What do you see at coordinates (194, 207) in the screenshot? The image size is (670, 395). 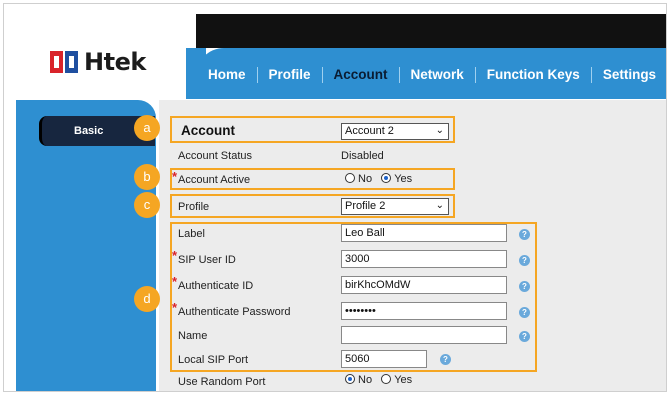 I see `profile-label: Profile` at bounding box center [194, 207].